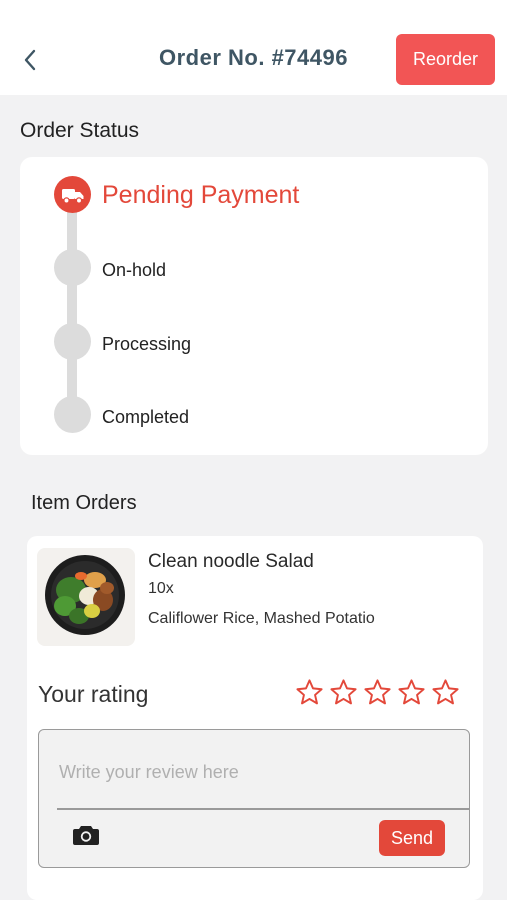  Describe the element at coordinates (412, 838) in the screenshot. I see `send-button: Send` at that location.